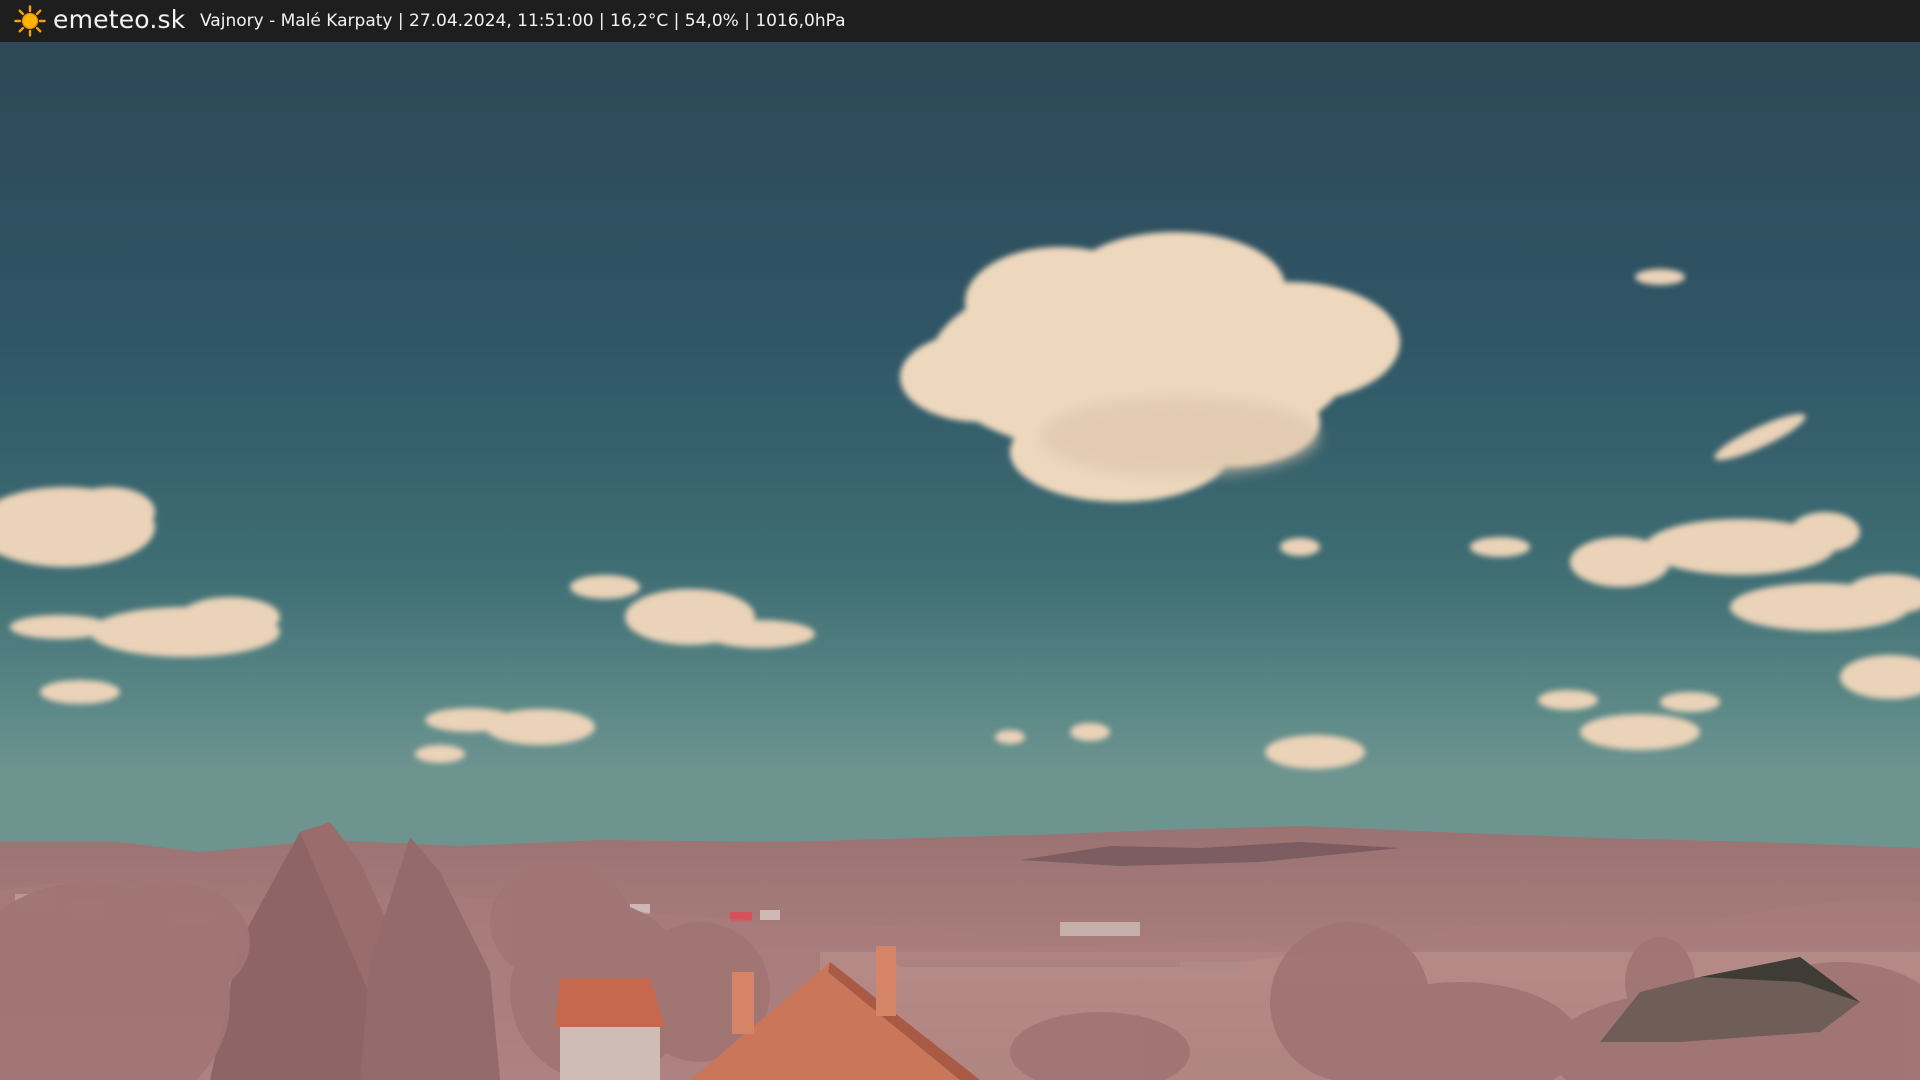  What do you see at coordinates (30, 21) in the screenshot?
I see `sun-icon` at bounding box center [30, 21].